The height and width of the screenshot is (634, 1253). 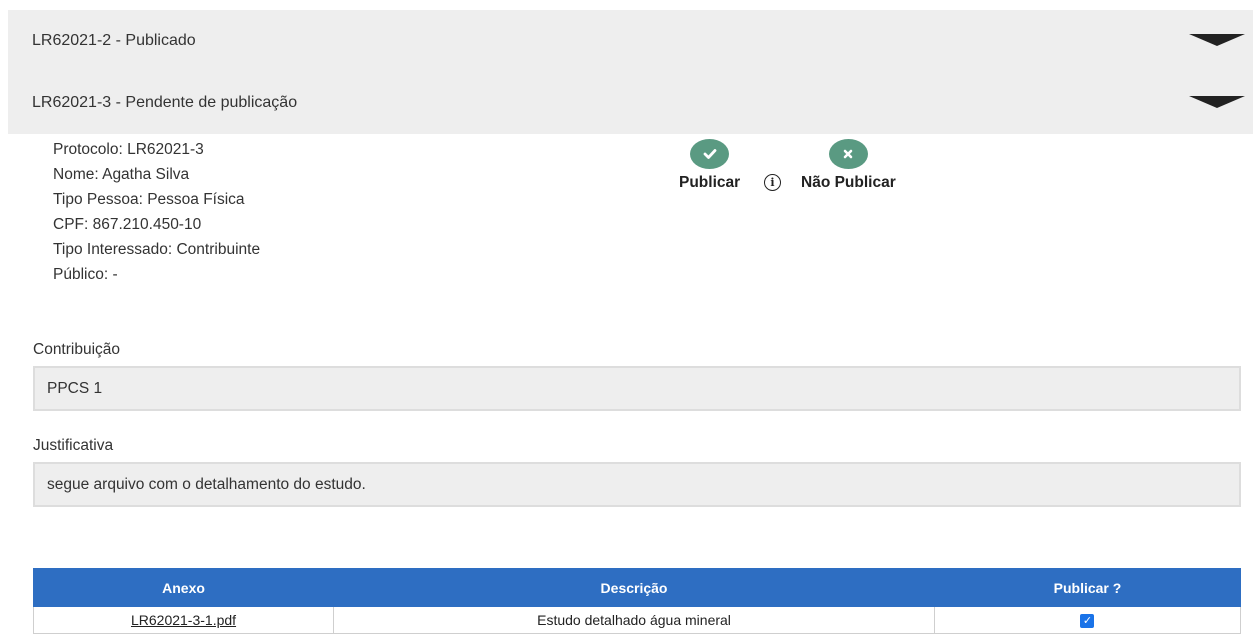 What do you see at coordinates (149, 199) in the screenshot?
I see `person-type-text: Tipo Pessoa: Pessoa Física` at bounding box center [149, 199].